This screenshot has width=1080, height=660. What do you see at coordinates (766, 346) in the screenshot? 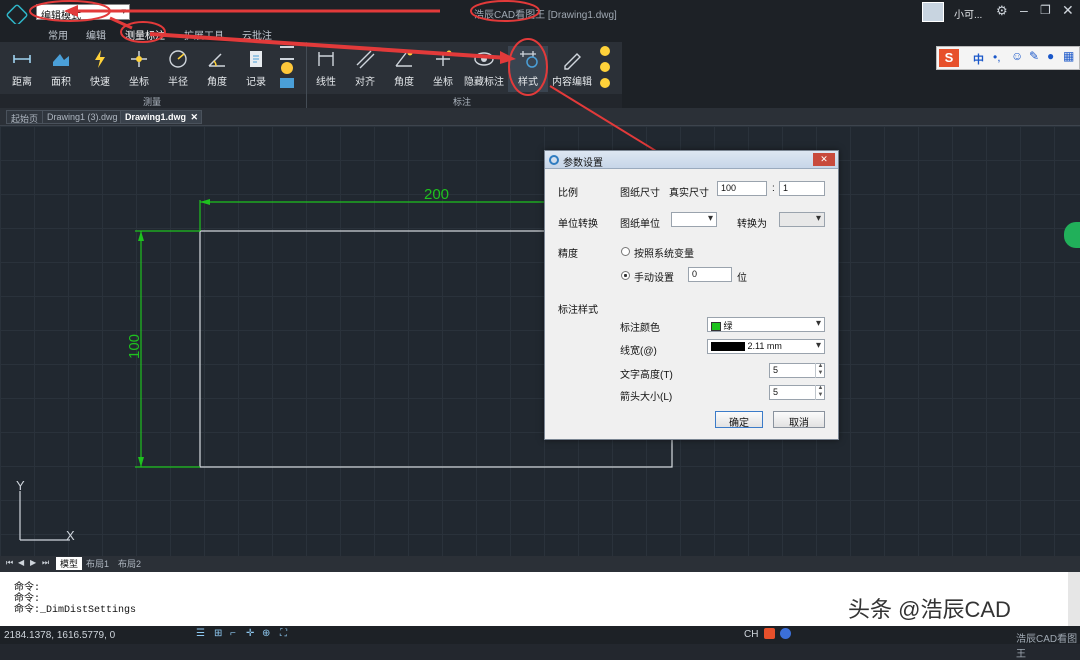
I see `linewidth-select: 2.11 mm` at bounding box center [766, 346].